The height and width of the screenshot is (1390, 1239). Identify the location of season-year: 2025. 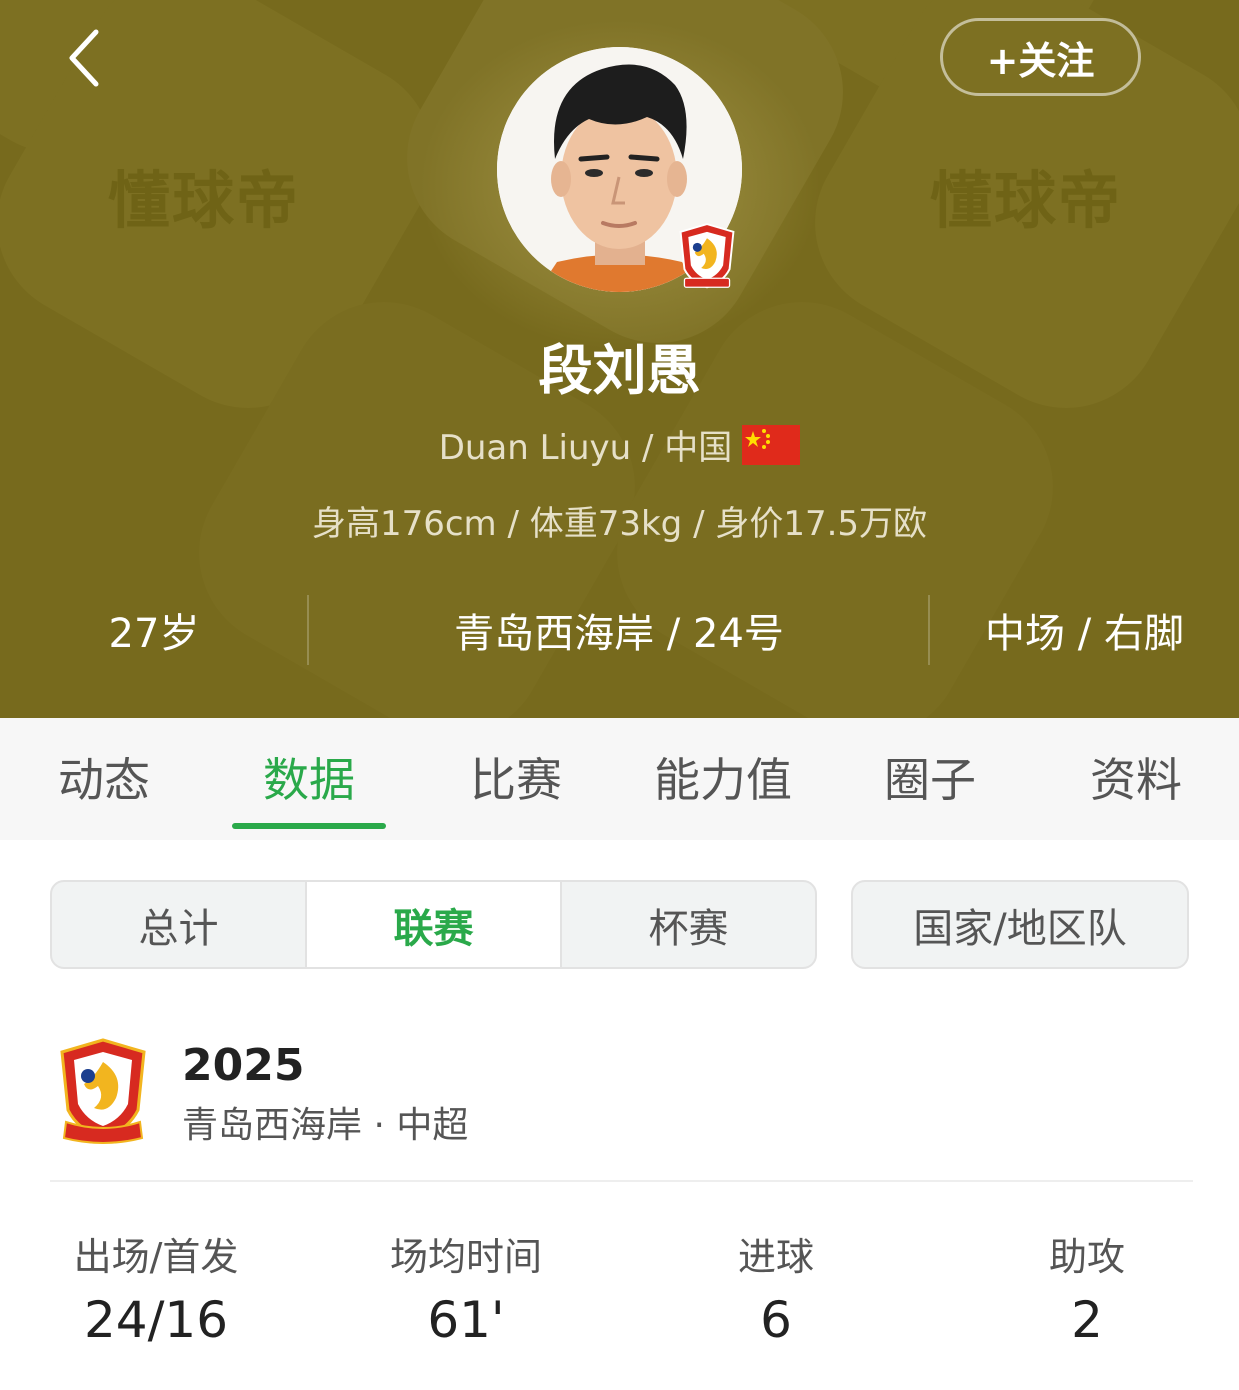
(243, 1065).